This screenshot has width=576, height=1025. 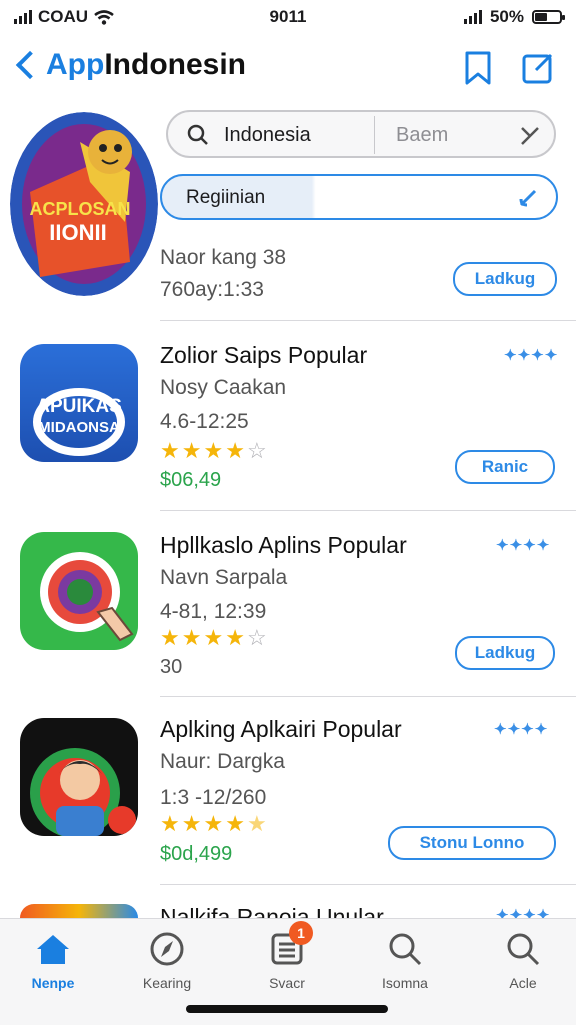 I want to click on featured-icon-text-1: ACPLOSAN, so click(x=79, y=209).